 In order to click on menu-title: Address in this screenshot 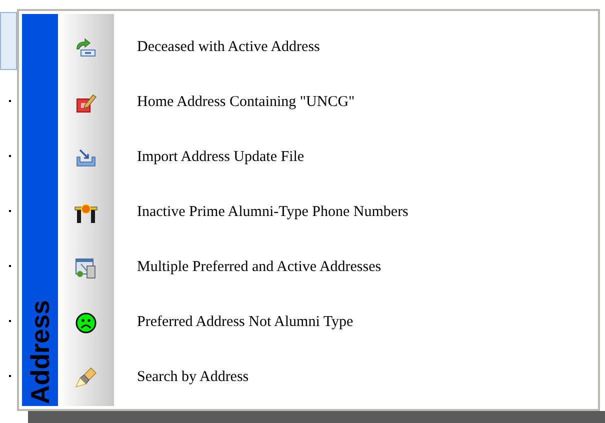, I will do `click(40, 352)`.